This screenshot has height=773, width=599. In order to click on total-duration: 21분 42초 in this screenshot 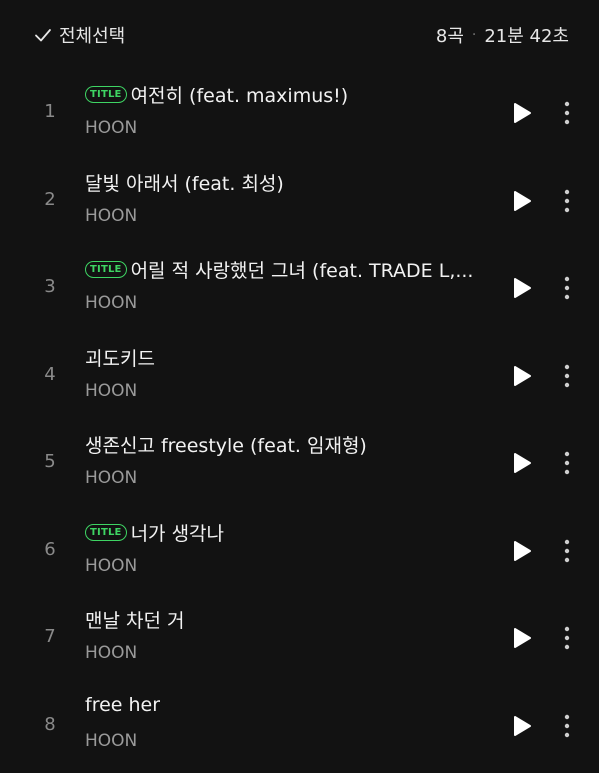, I will do `click(526, 36)`.